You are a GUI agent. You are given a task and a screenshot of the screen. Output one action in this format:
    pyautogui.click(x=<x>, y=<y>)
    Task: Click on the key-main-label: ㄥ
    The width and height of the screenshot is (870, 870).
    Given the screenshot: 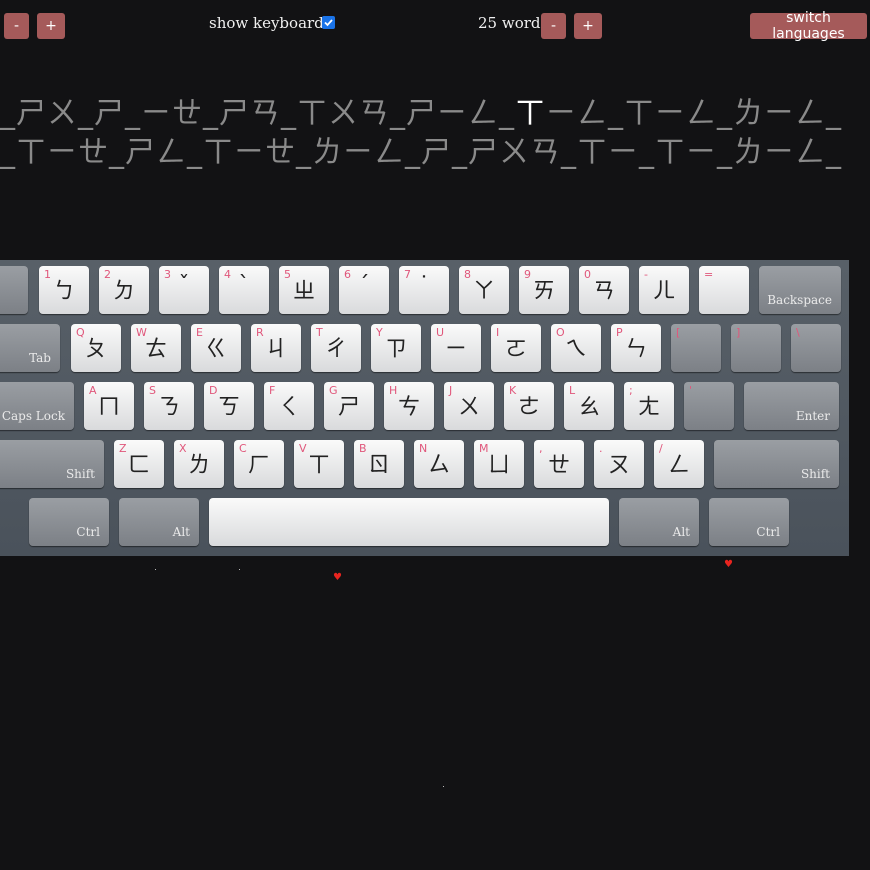 What is the action you would take?
    pyautogui.click(x=678, y=465)
    